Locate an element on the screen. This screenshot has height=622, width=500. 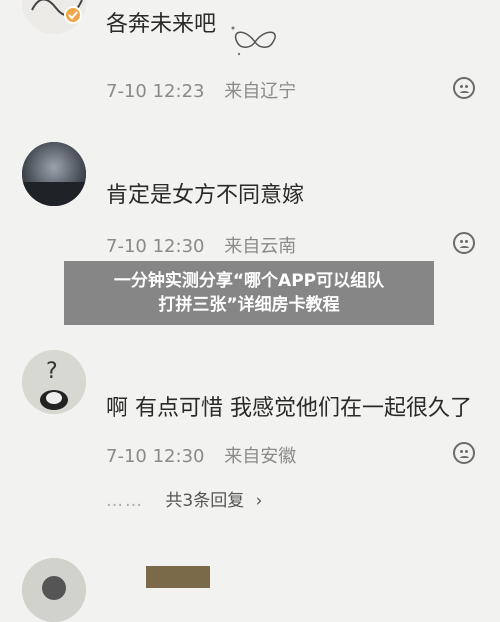
view-replies-link: …… 共3条回复 › is located at coordinates (184, 498).